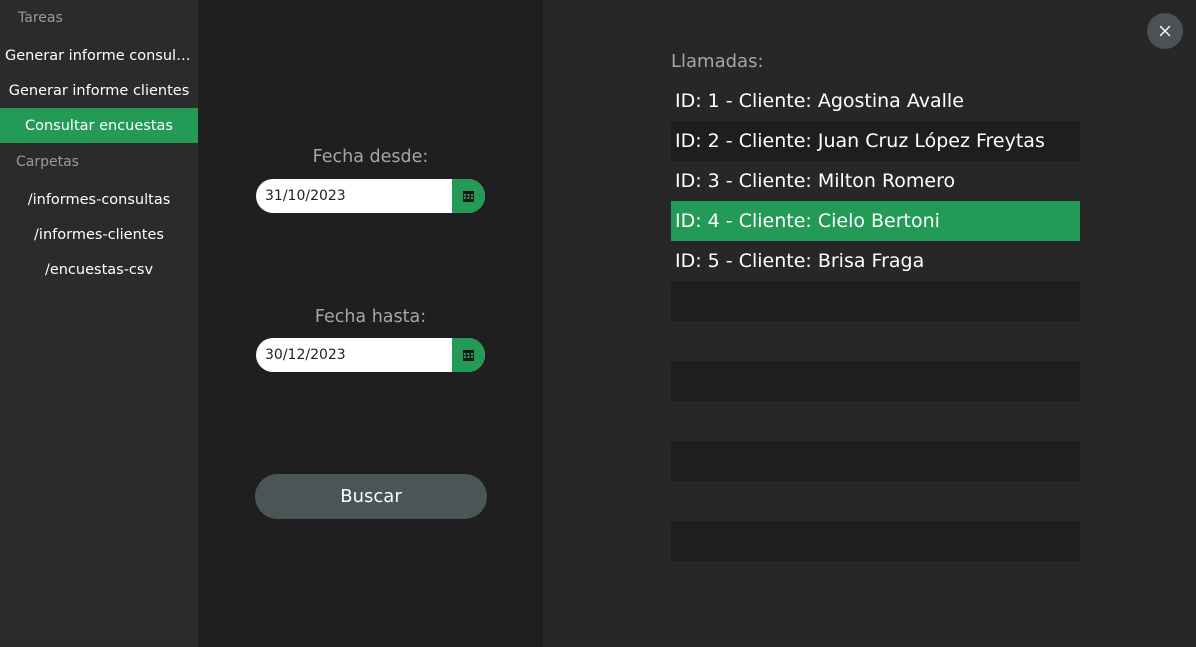 The height and width of the screenshot is (647, 1196). I want to click on sidebar-item-informes-clientes: /informes-clientes, so click(99, 234).